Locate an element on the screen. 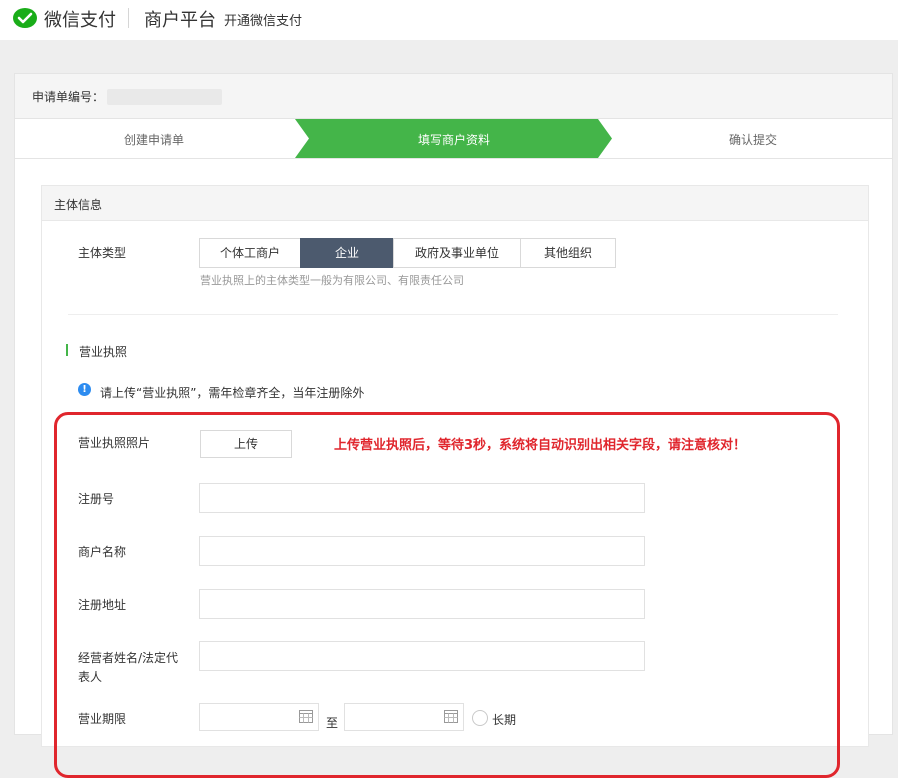 The height and width of the screenshot is (778, 898). subject-type-government: 政府及事业单位 is located at coordinates (457, 253).